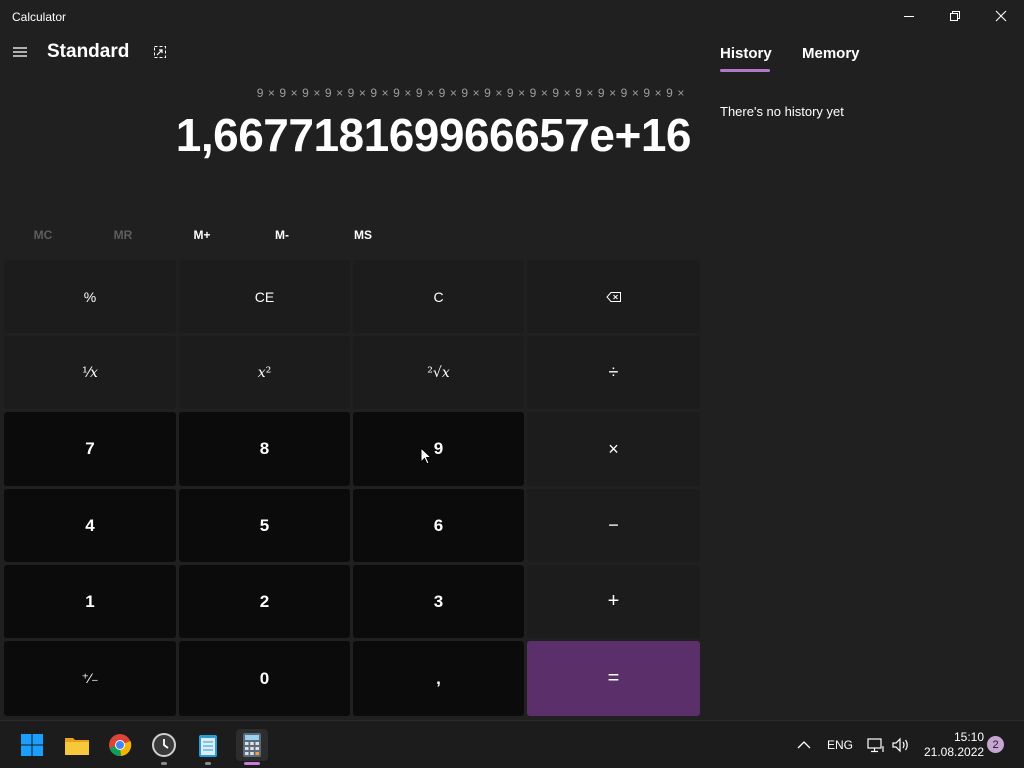  What do you see at coordinates (613, 678) in the screenshot?
I see `equals-button: =` at bounding box center [613, 678].